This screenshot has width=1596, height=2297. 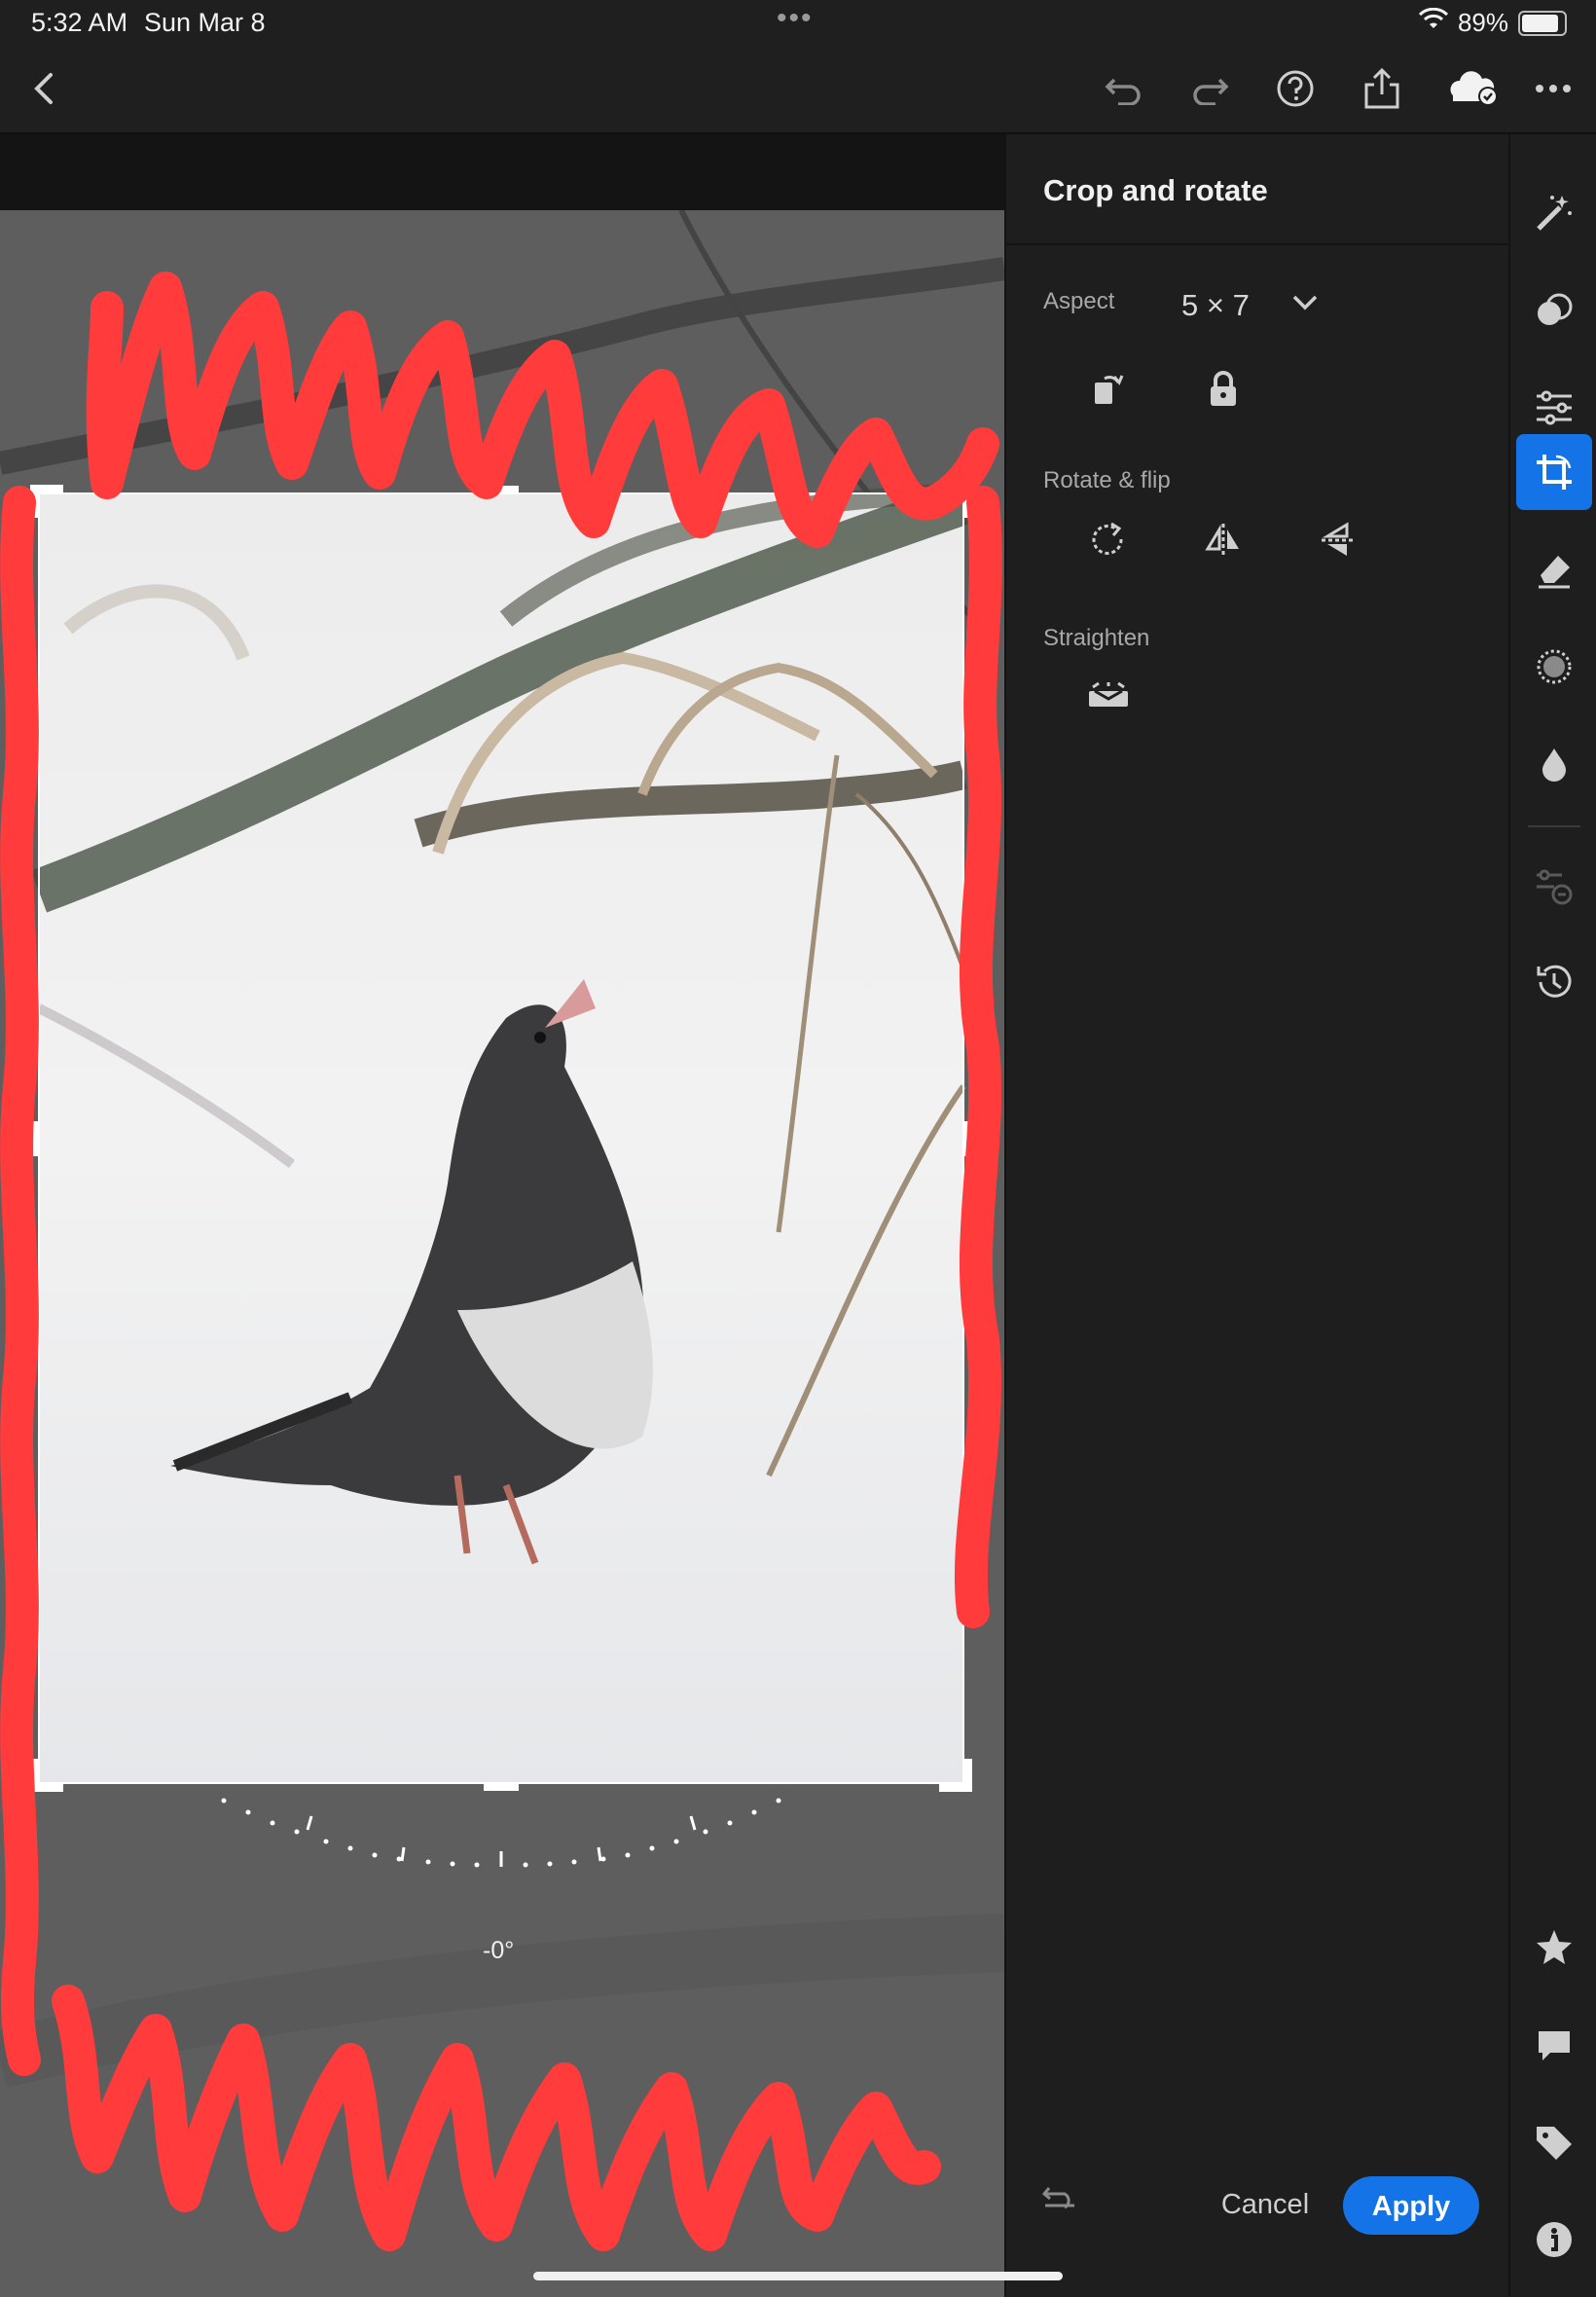 What do you see at coordinates (1155, 190) in the screenshot?
I see `panel-title: Crop and rotate` at bounding box center [1155, 190].